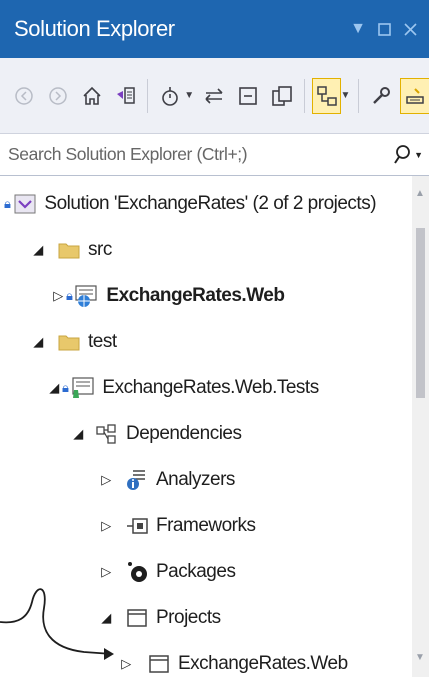  What do you see at coordinates (58, 96) in the screenshot?
I see `forward-icon` at bounding box center [58, 96].